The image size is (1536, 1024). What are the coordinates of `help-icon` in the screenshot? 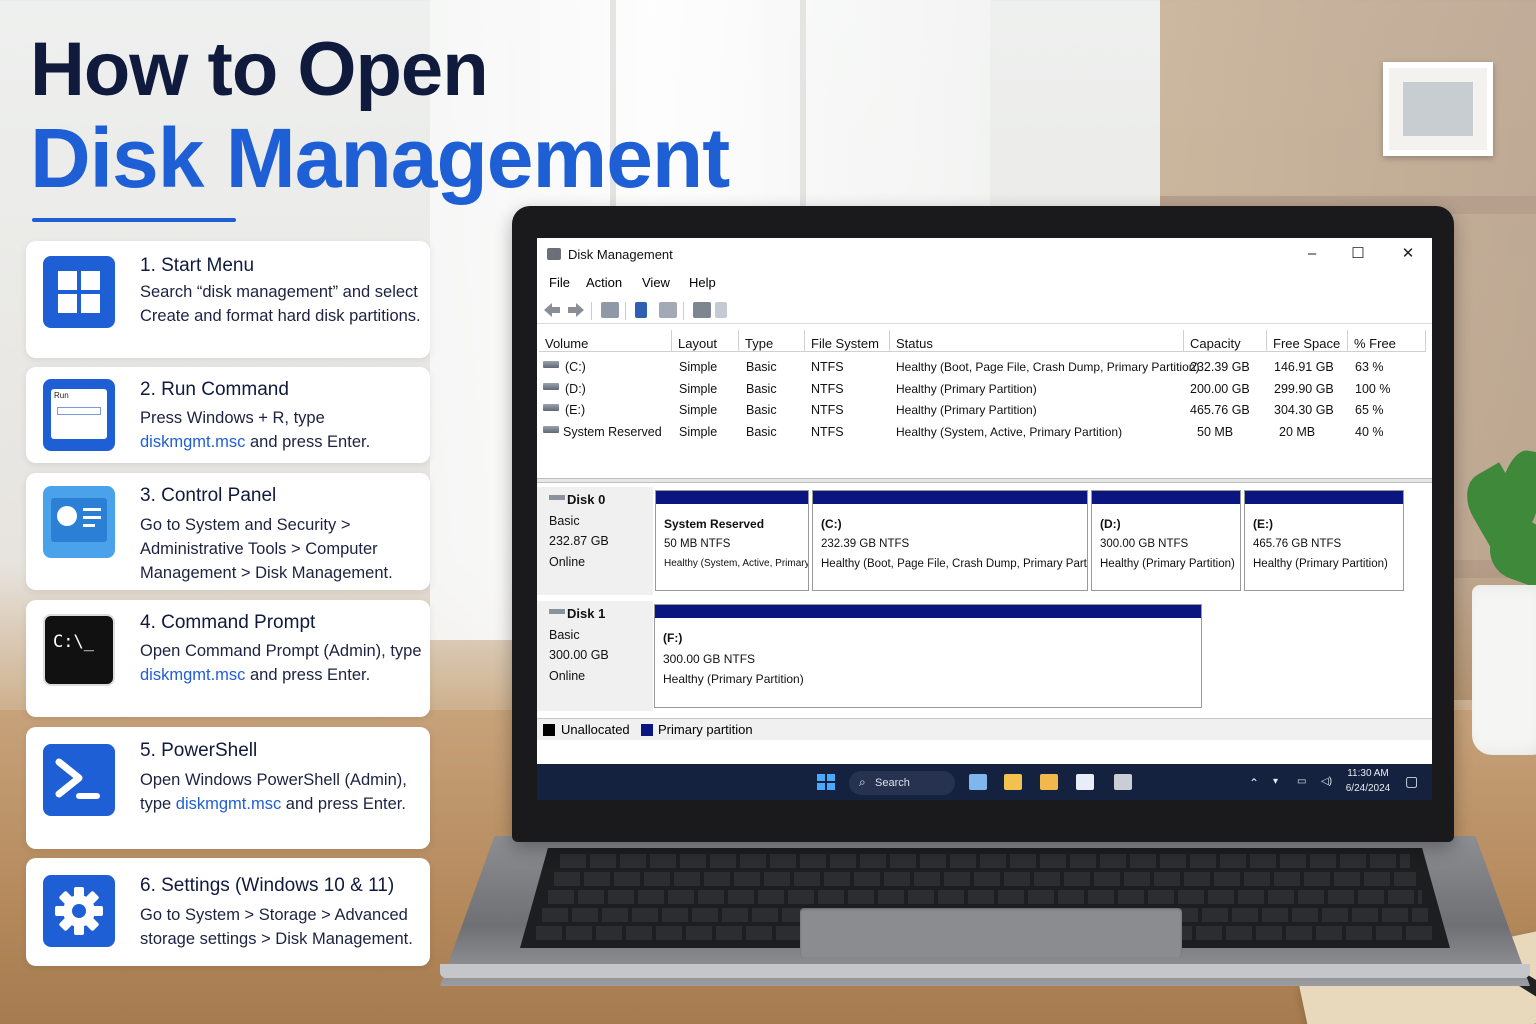 It's located at (641, 310).